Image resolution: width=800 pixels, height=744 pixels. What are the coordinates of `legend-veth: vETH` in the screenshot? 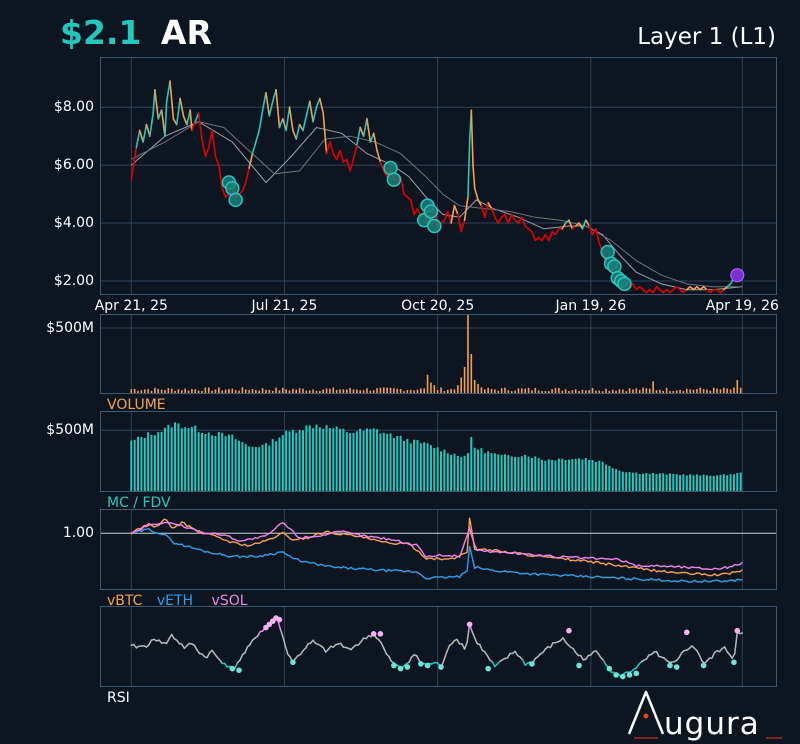 It's located at (175, 601).